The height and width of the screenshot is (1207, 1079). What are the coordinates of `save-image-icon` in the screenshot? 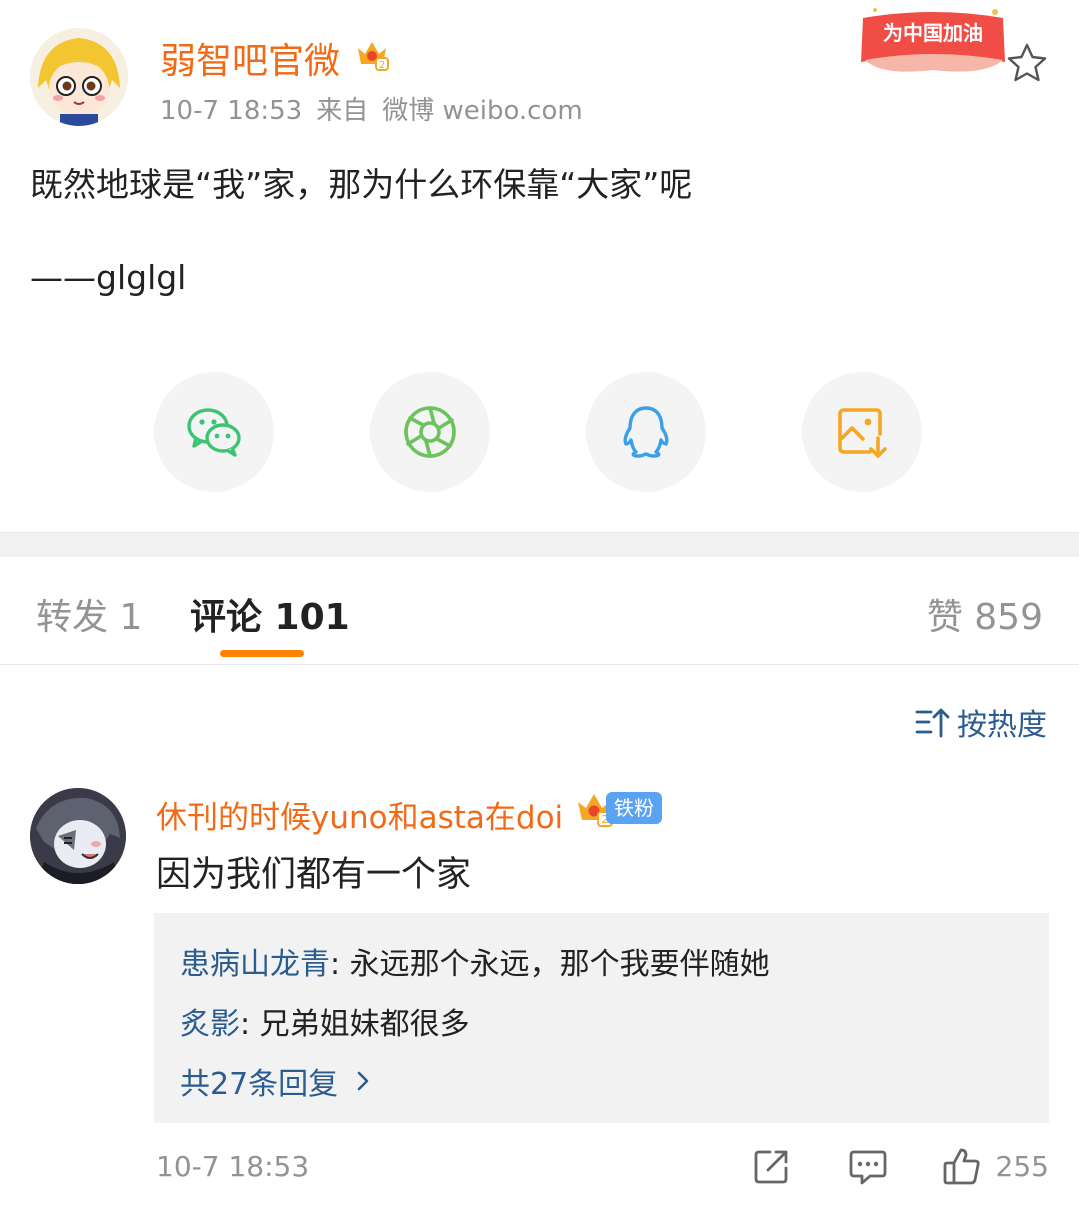 It's located at (862, 433).